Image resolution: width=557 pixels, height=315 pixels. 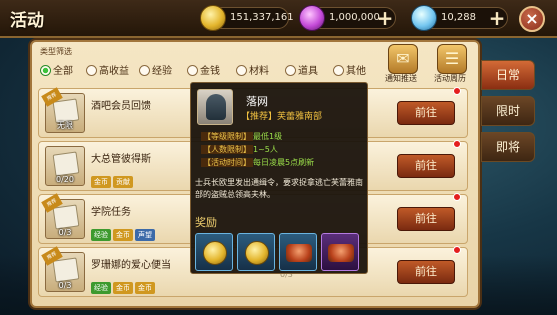 What do you see at coordinates (227, 149) in the screenshot?
I see `info-label: 【人数限制】` at bounding box center [227, 149].